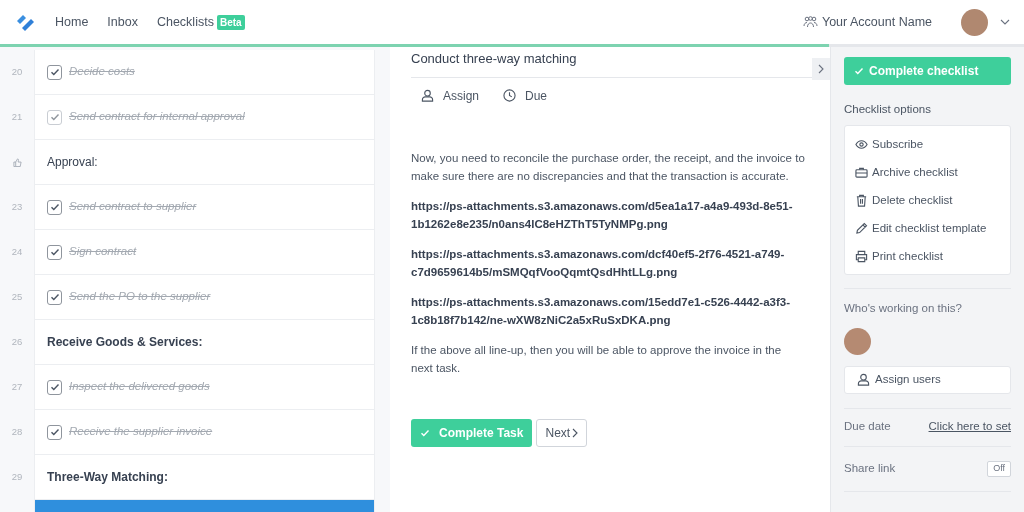 The width and height of the screenshot is (1024, 512). What do you see at coordinates (888, 109) in the screenshot?
I see `section-title: Checklist options` at bounding box center [888, 109].